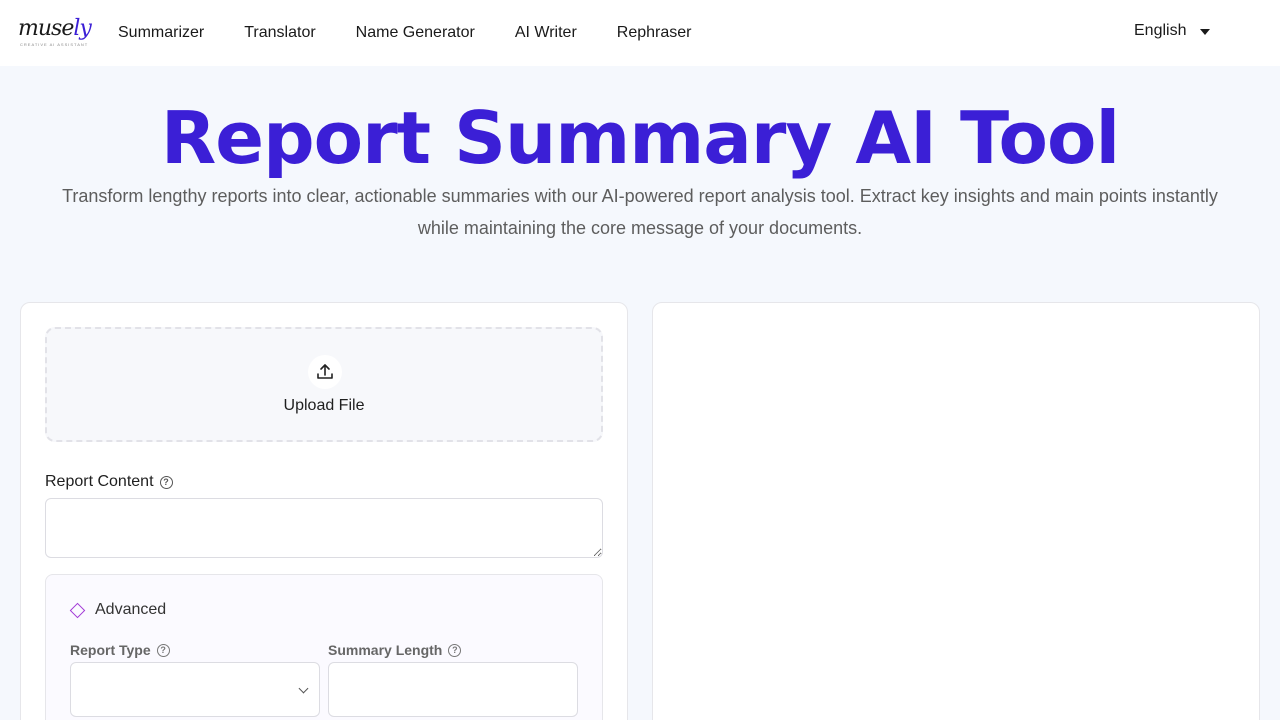 Image resolution: width=1280 pixels, height=720 pixels. I want to click on report-type-label: Report Type ?, so click(120, 650).